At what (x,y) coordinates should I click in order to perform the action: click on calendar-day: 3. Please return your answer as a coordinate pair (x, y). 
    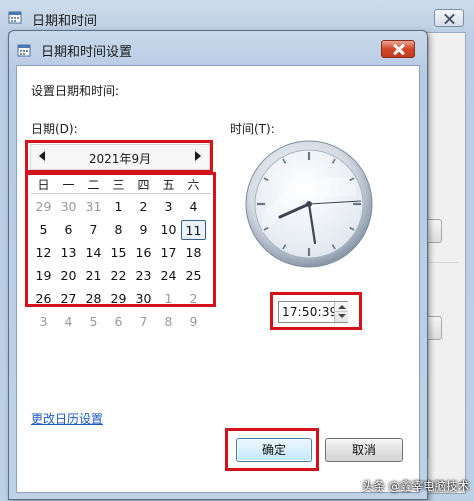
    Looking at the image, I should click on (43, 322).